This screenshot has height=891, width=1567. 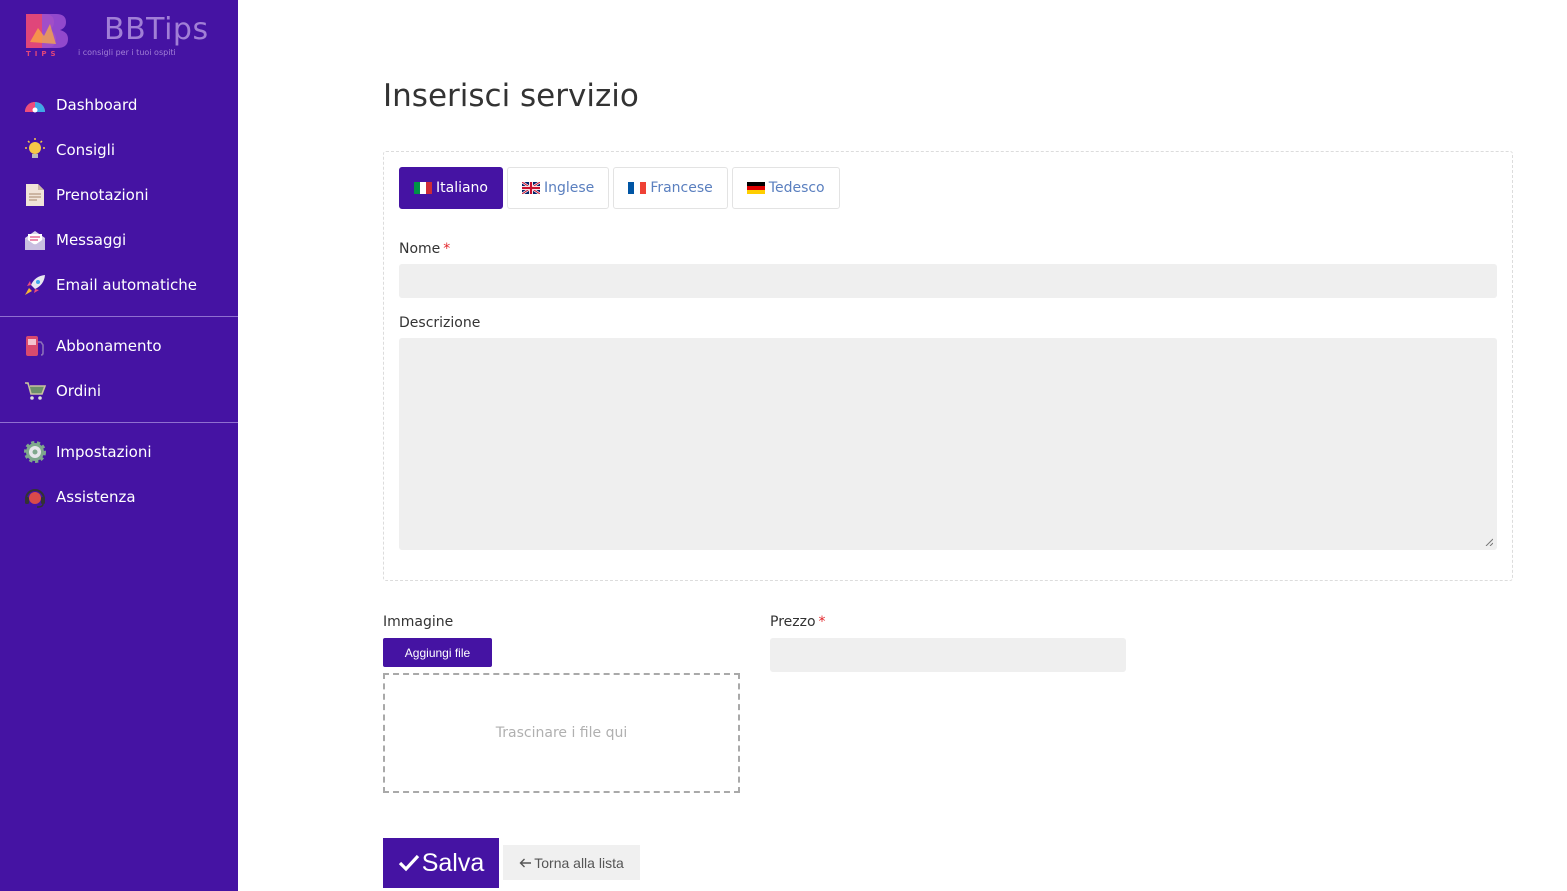 What do you see at coordinates (453, 862) in the screenshot?
I see `save-button-label: Salva` at bounding box center [453, 862].